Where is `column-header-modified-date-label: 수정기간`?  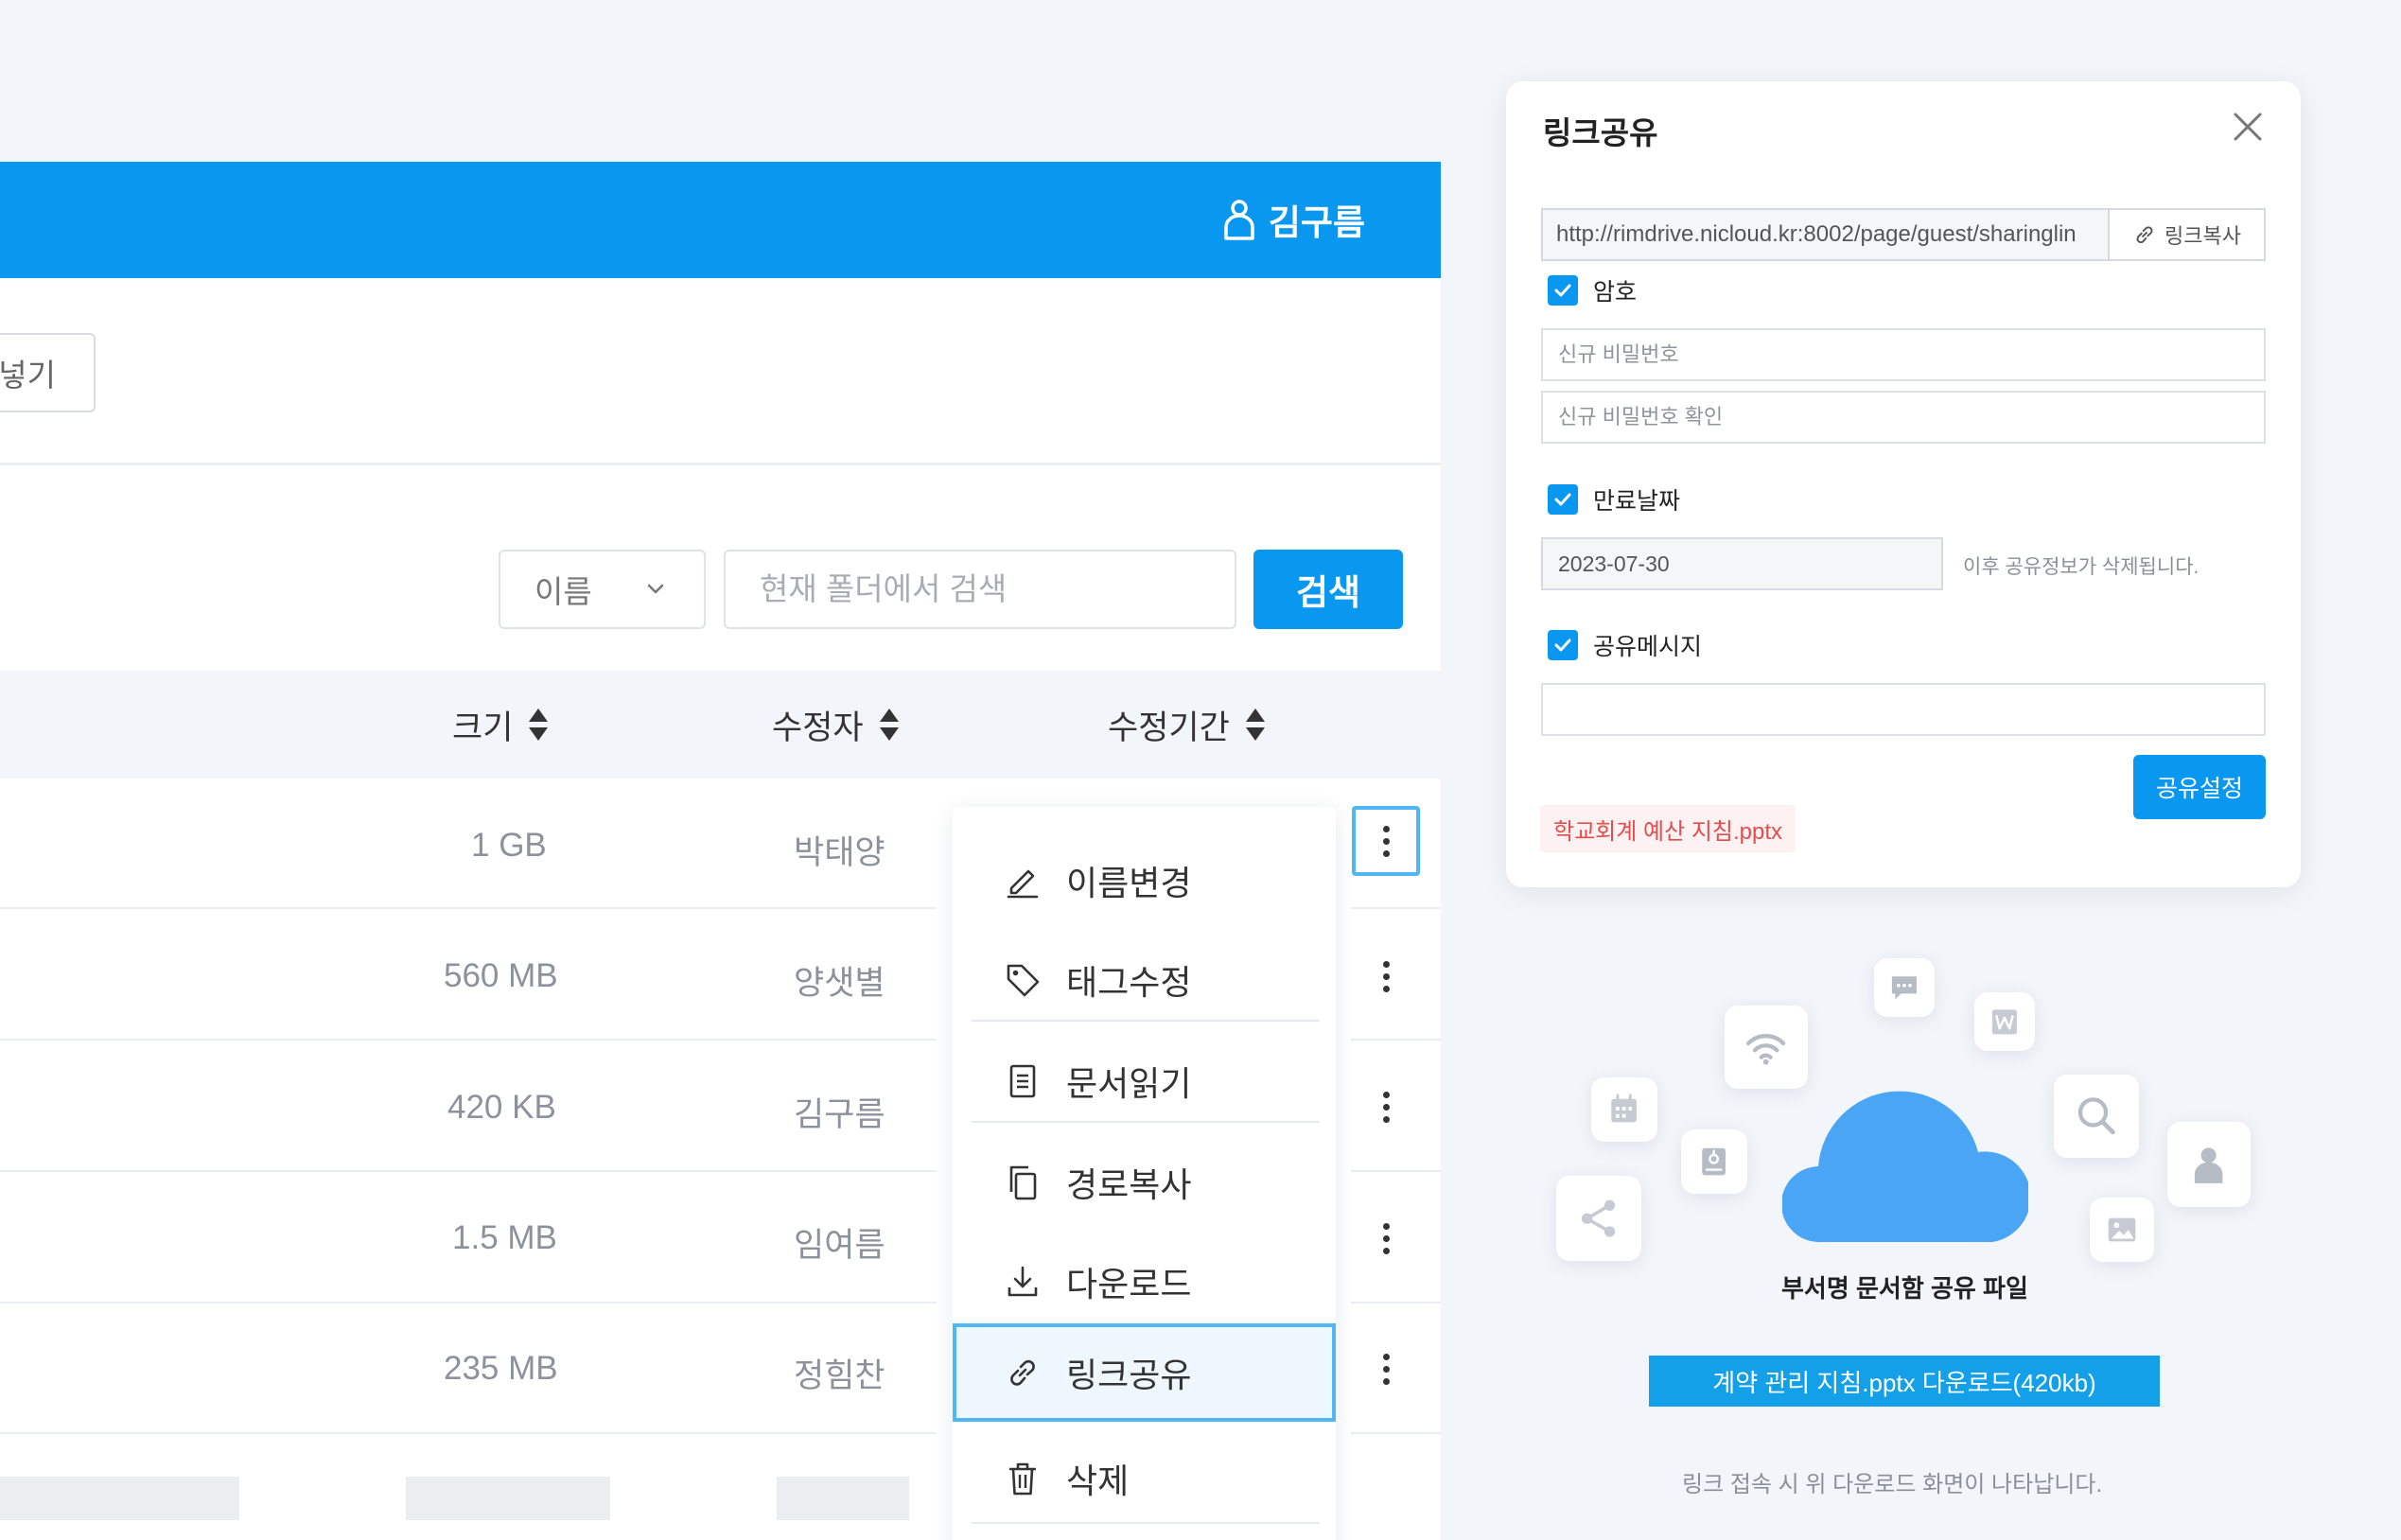 column-header-modified-date-label: 수정기간 is located at coordinates (1169, 727).